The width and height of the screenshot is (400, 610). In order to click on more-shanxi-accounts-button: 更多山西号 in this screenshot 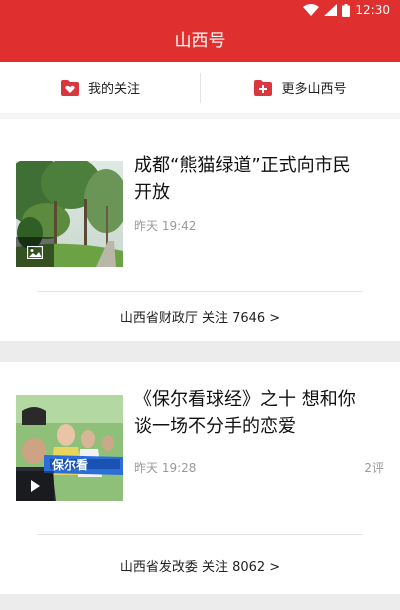, I will do `click(300, 87)`.